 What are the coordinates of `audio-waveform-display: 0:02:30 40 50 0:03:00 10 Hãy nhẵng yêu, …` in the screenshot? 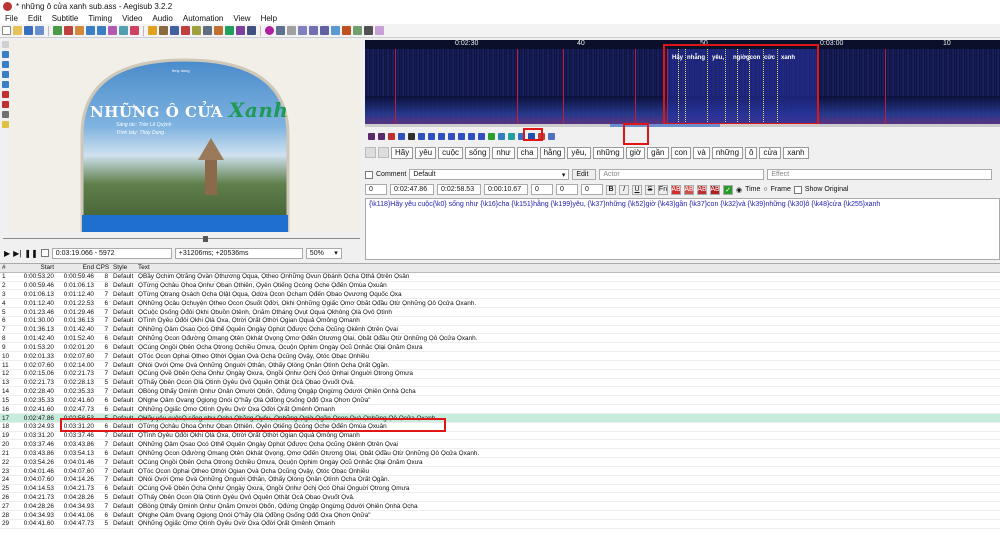 It's located at (682, 83).